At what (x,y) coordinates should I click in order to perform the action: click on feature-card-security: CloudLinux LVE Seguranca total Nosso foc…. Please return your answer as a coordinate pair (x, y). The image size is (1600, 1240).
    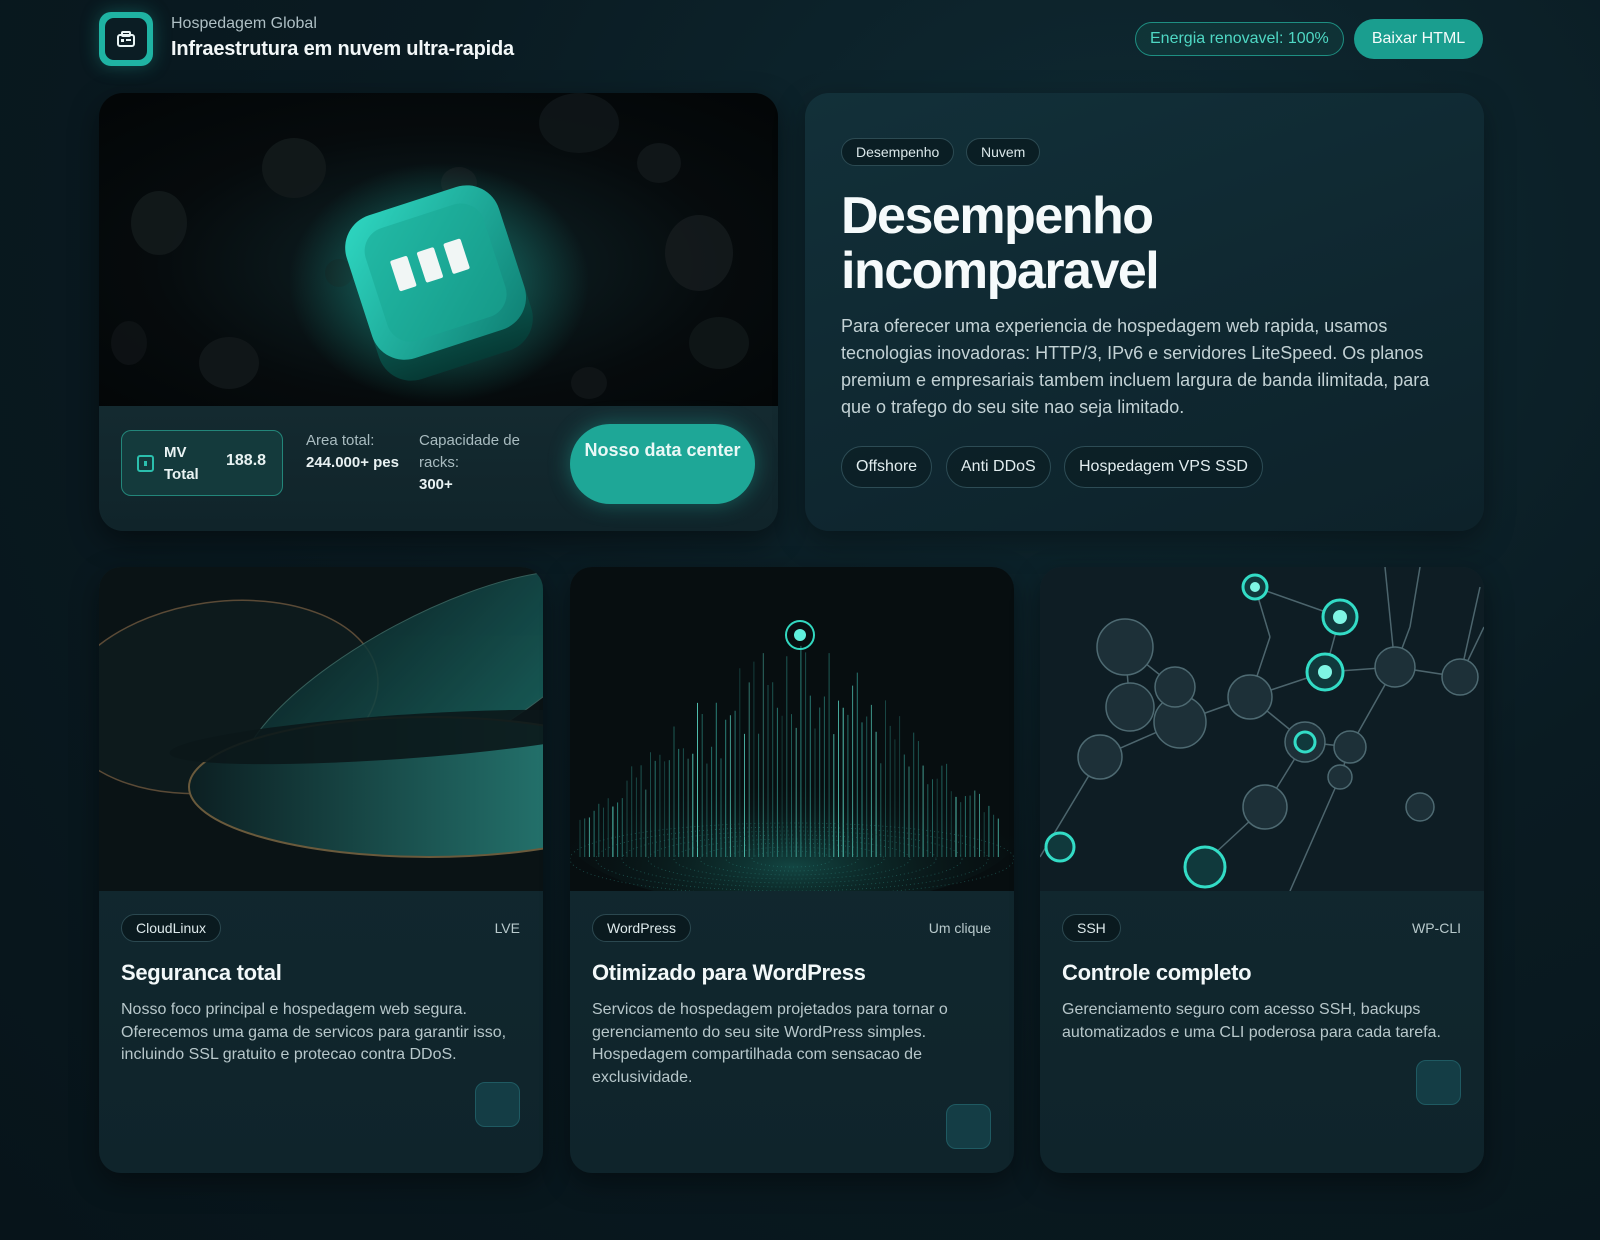
    Looking at the image, I should click on (321, 870).